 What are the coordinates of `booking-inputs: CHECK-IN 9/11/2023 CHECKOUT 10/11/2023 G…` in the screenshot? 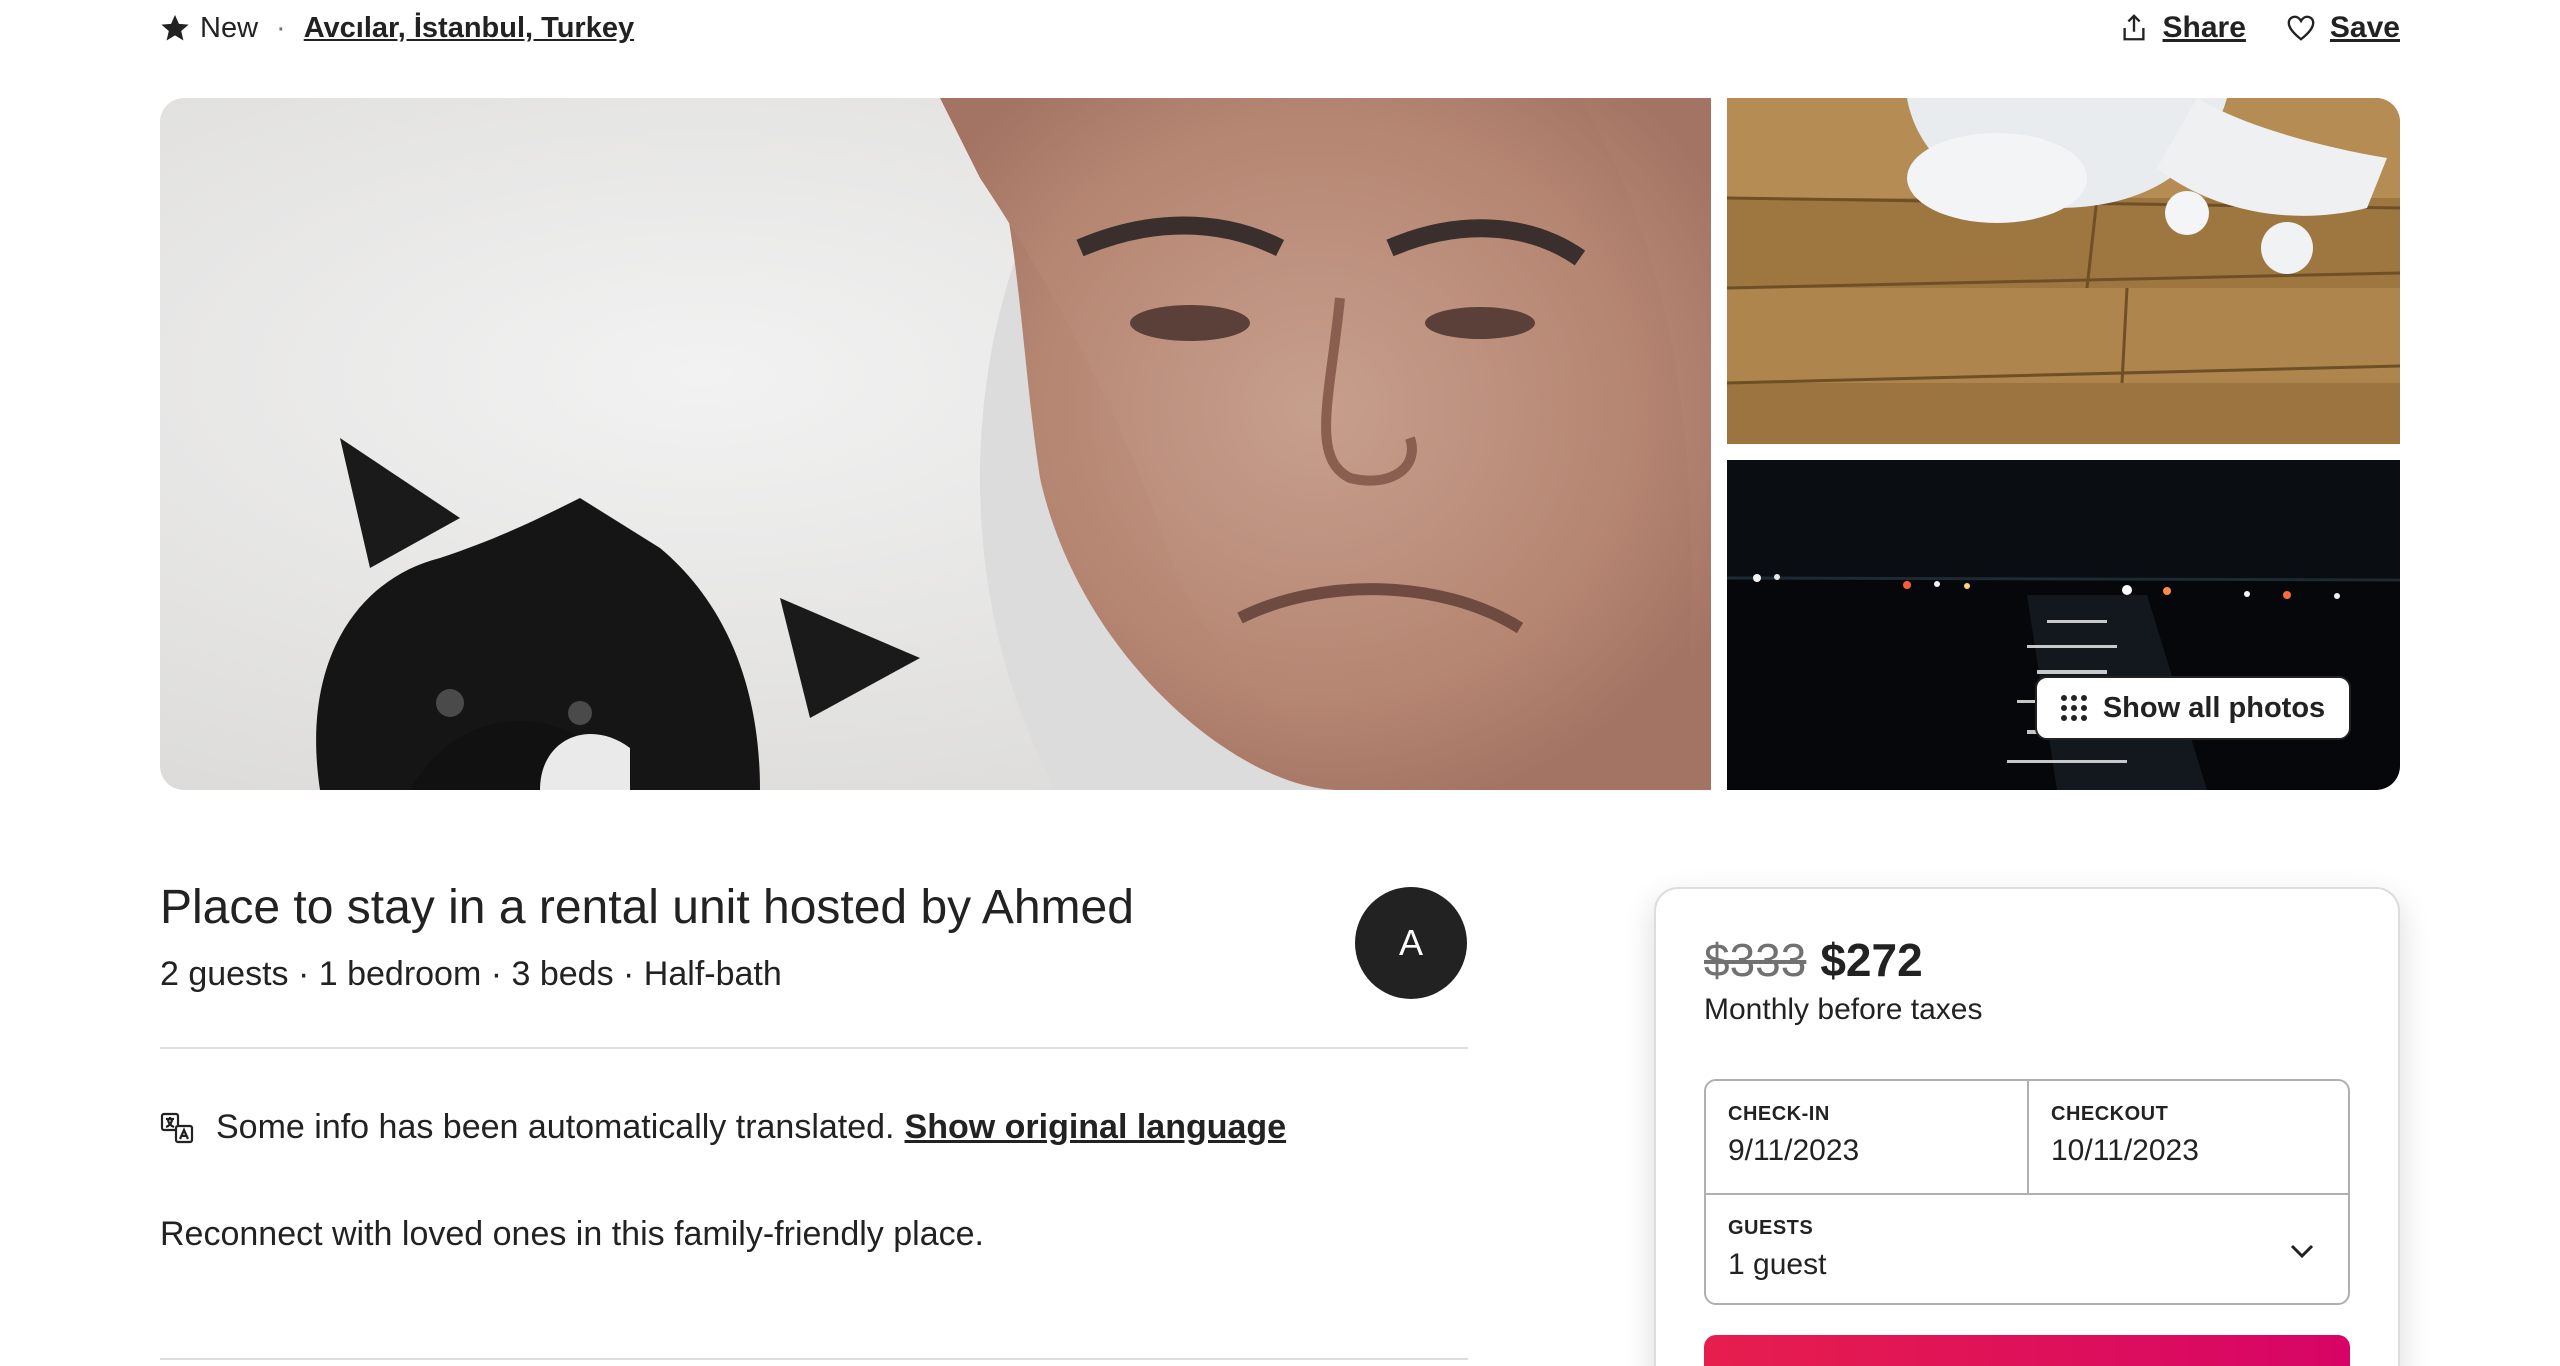 It's located at (2027, 1192).